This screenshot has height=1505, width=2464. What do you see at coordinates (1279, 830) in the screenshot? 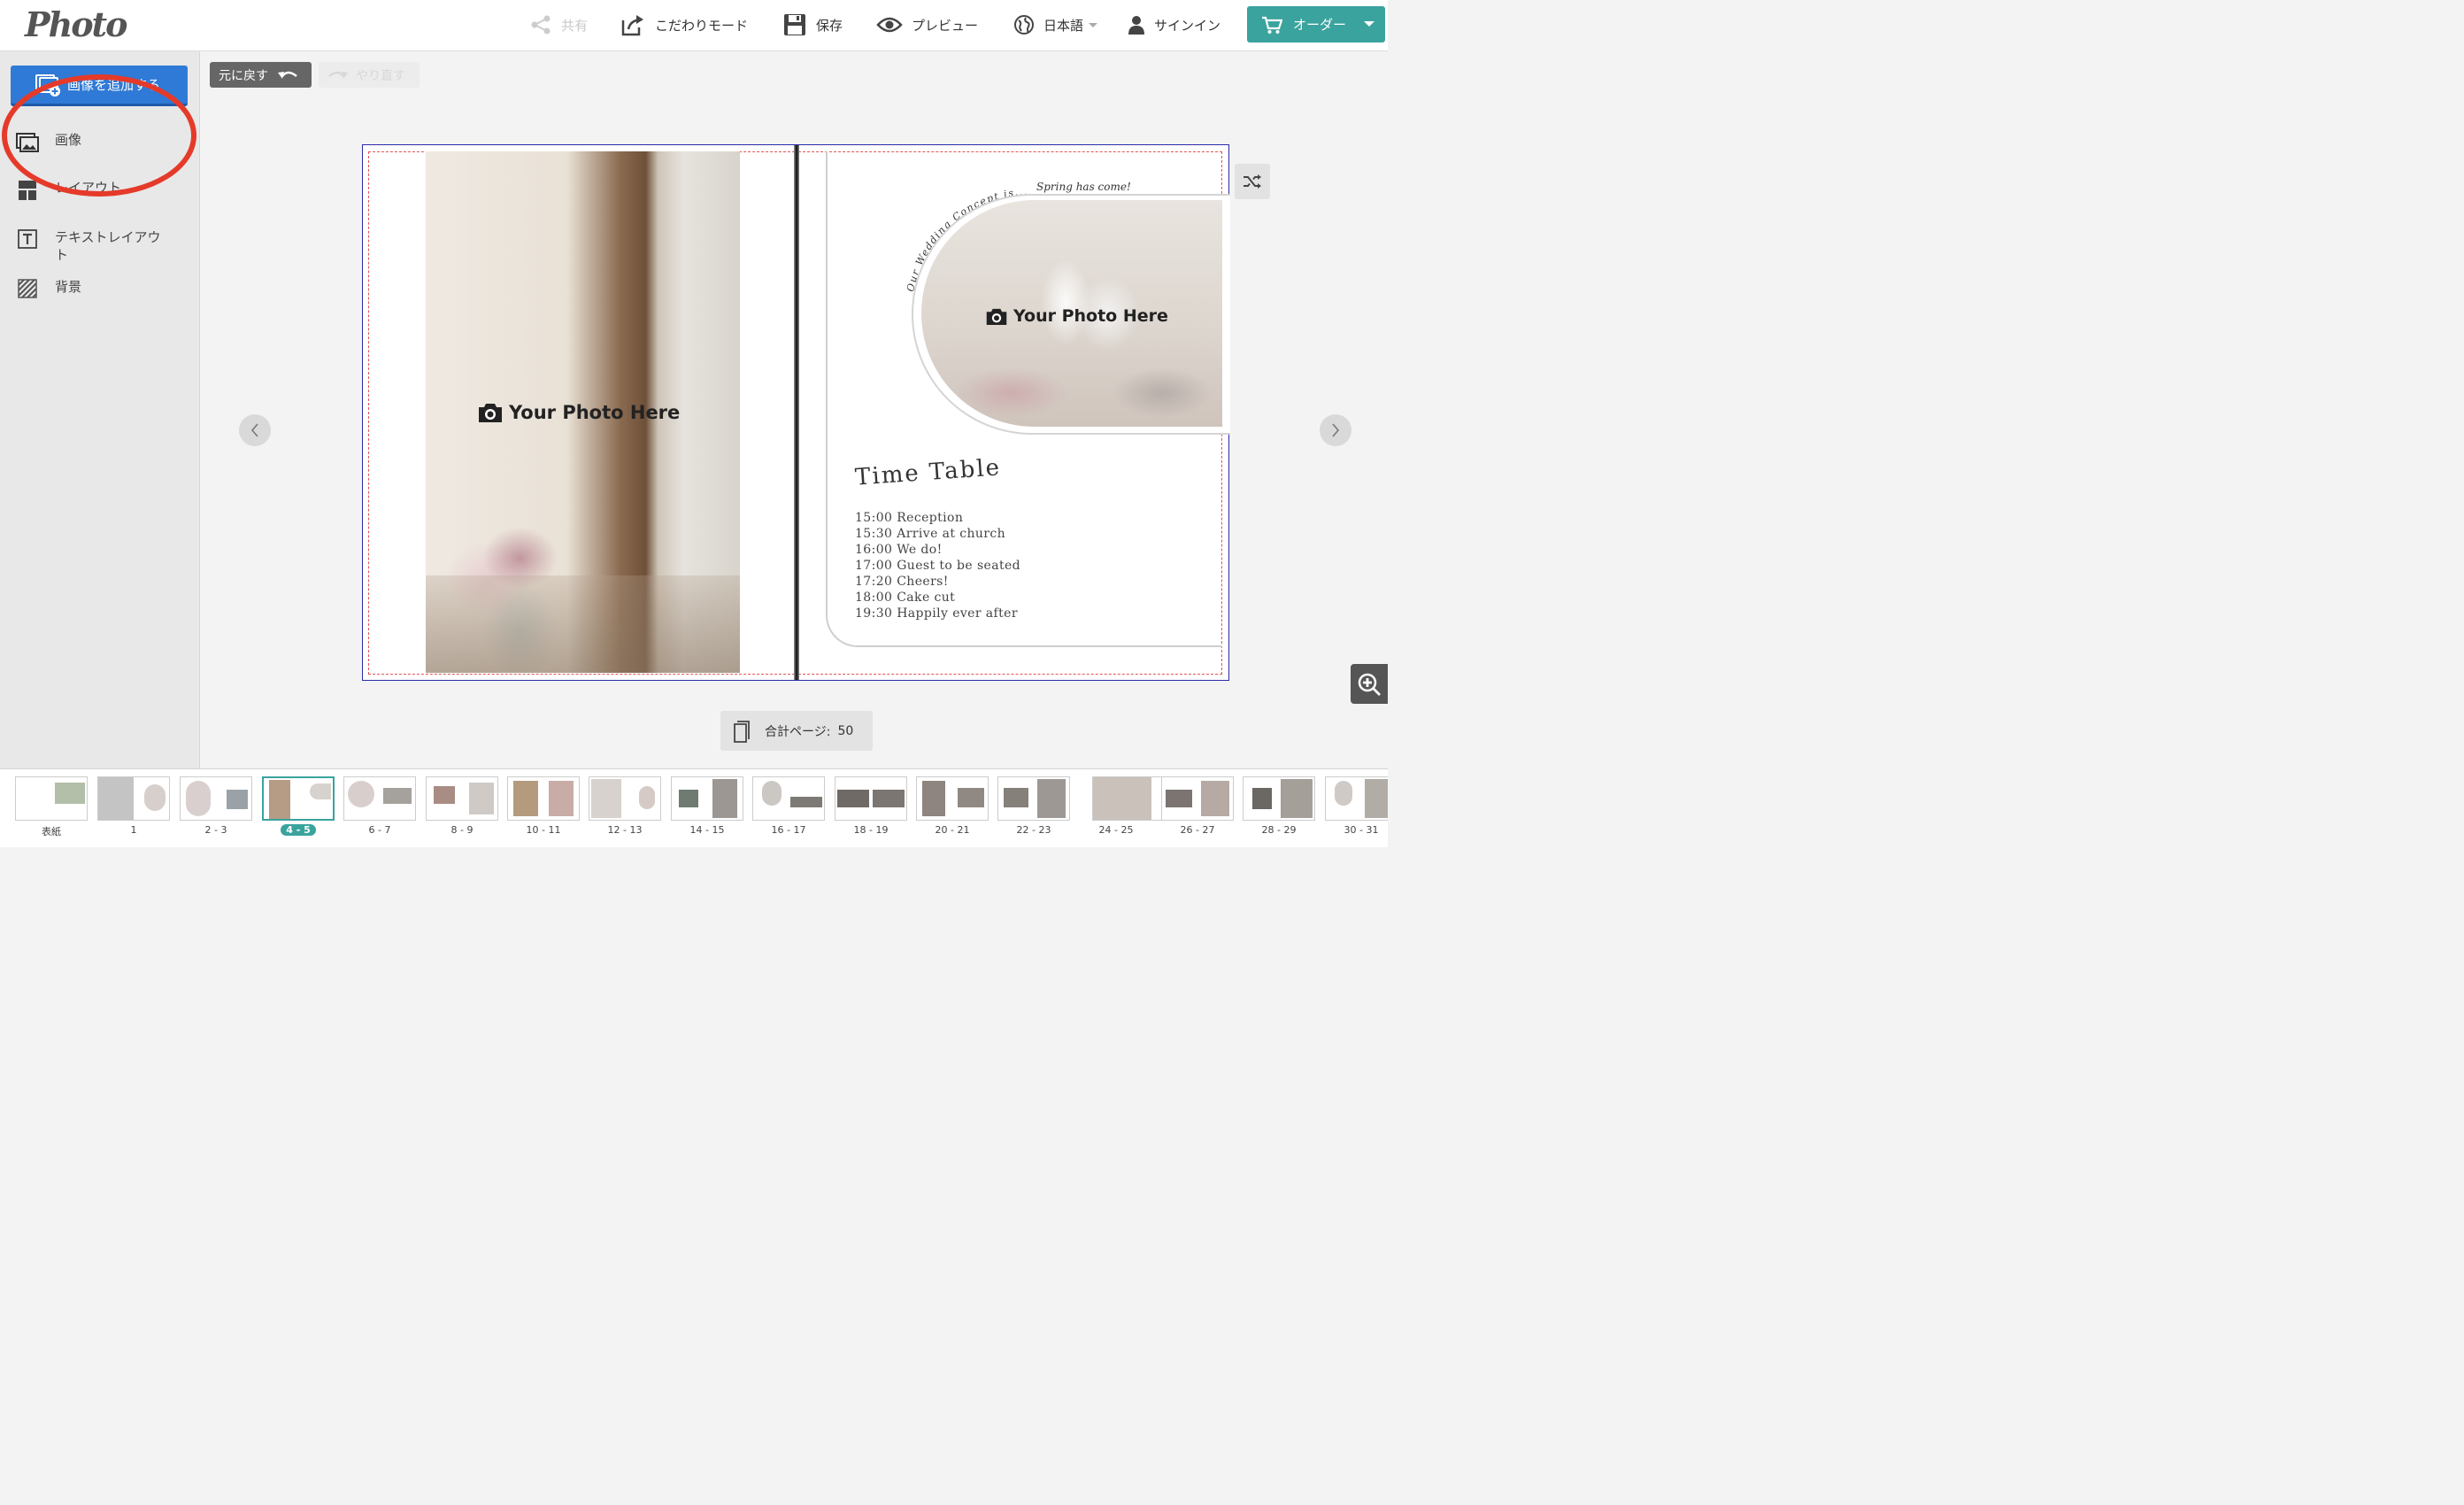
I see `thumbnail-label: 28 - 29` at bounding box center [1279, 830].